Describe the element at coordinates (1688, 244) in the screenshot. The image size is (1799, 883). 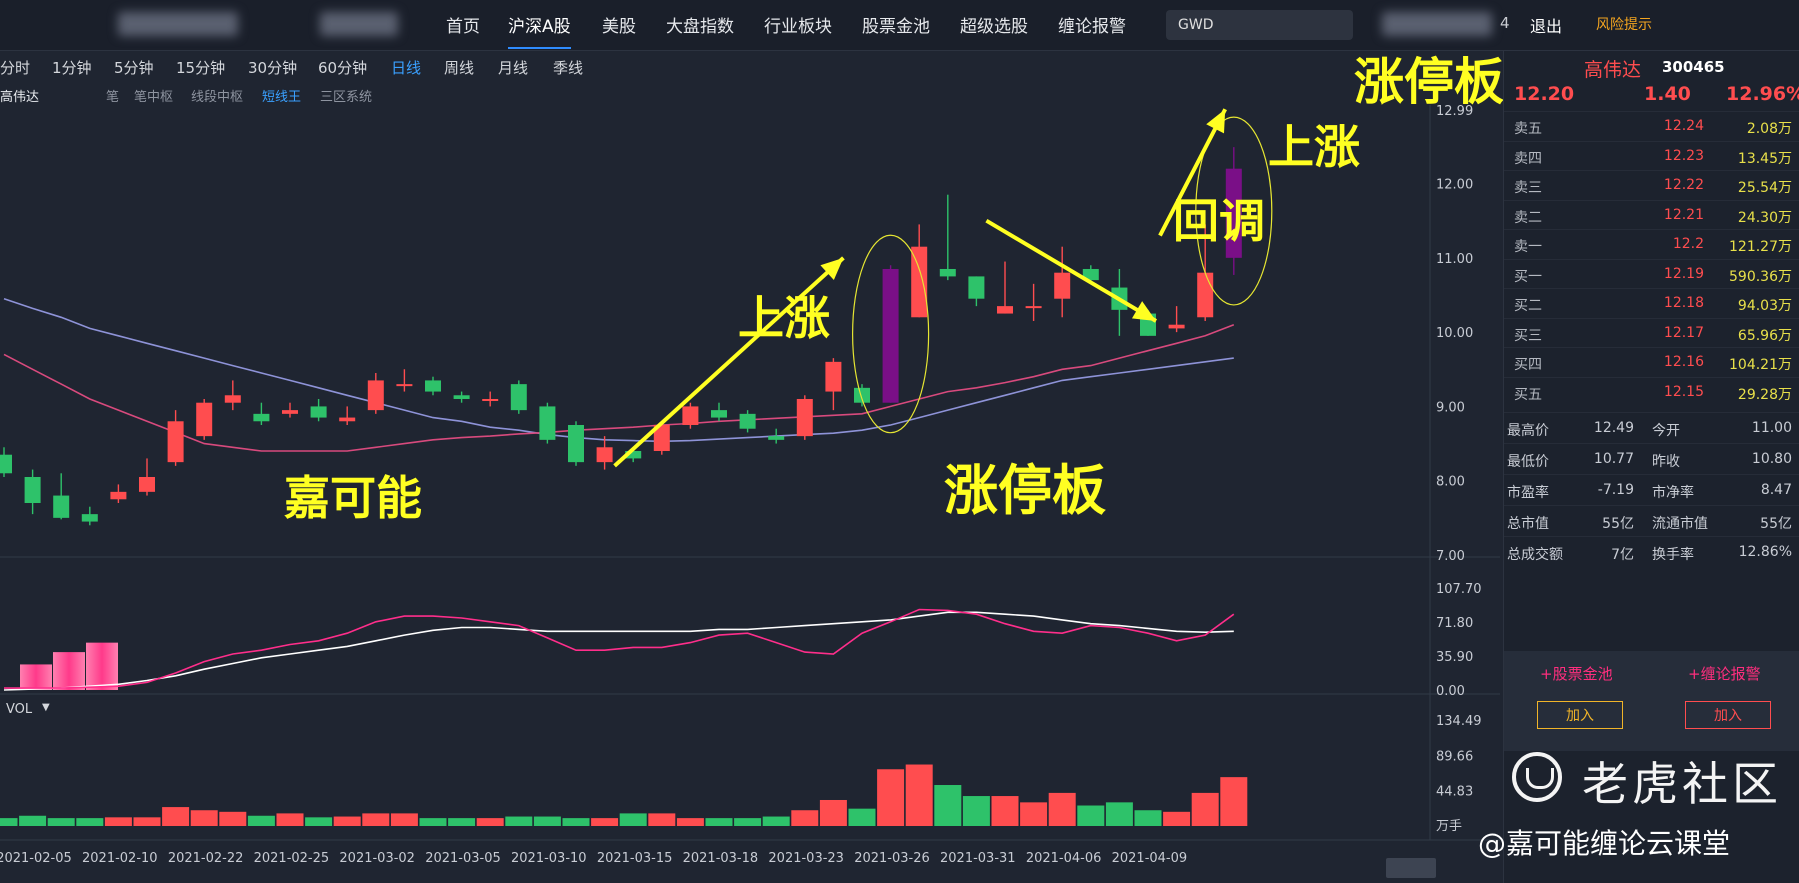
I see `order-price: 12.2` at that location.